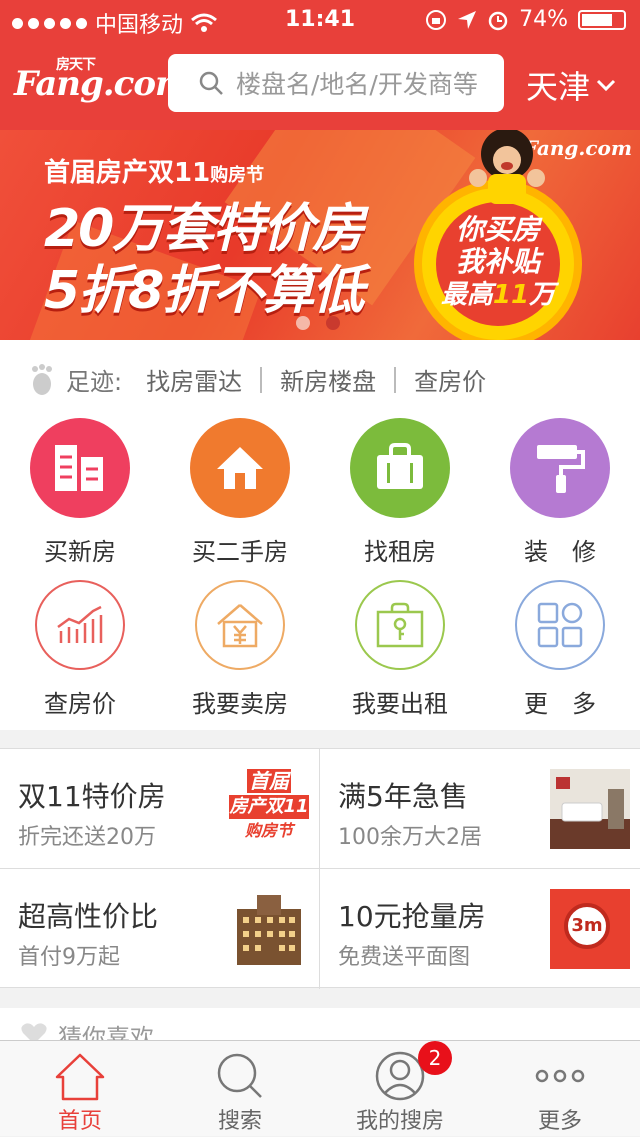 The height and width of the screenshot is (1137, 640). Describe the element at coordinates (450, 379) in the screenshot. I see `footprint-link-price: 查房价` at that location.